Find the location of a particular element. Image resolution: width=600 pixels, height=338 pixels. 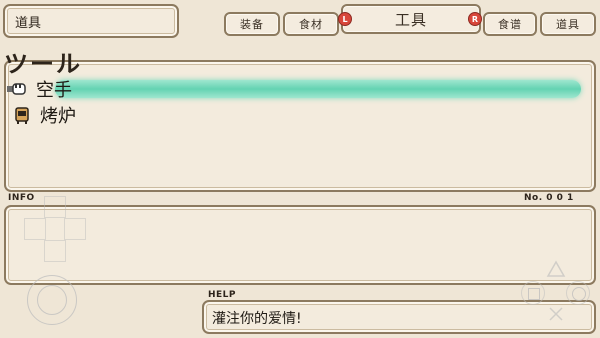

tab-recipes: 食谱 is located at coordinates (510, 24).